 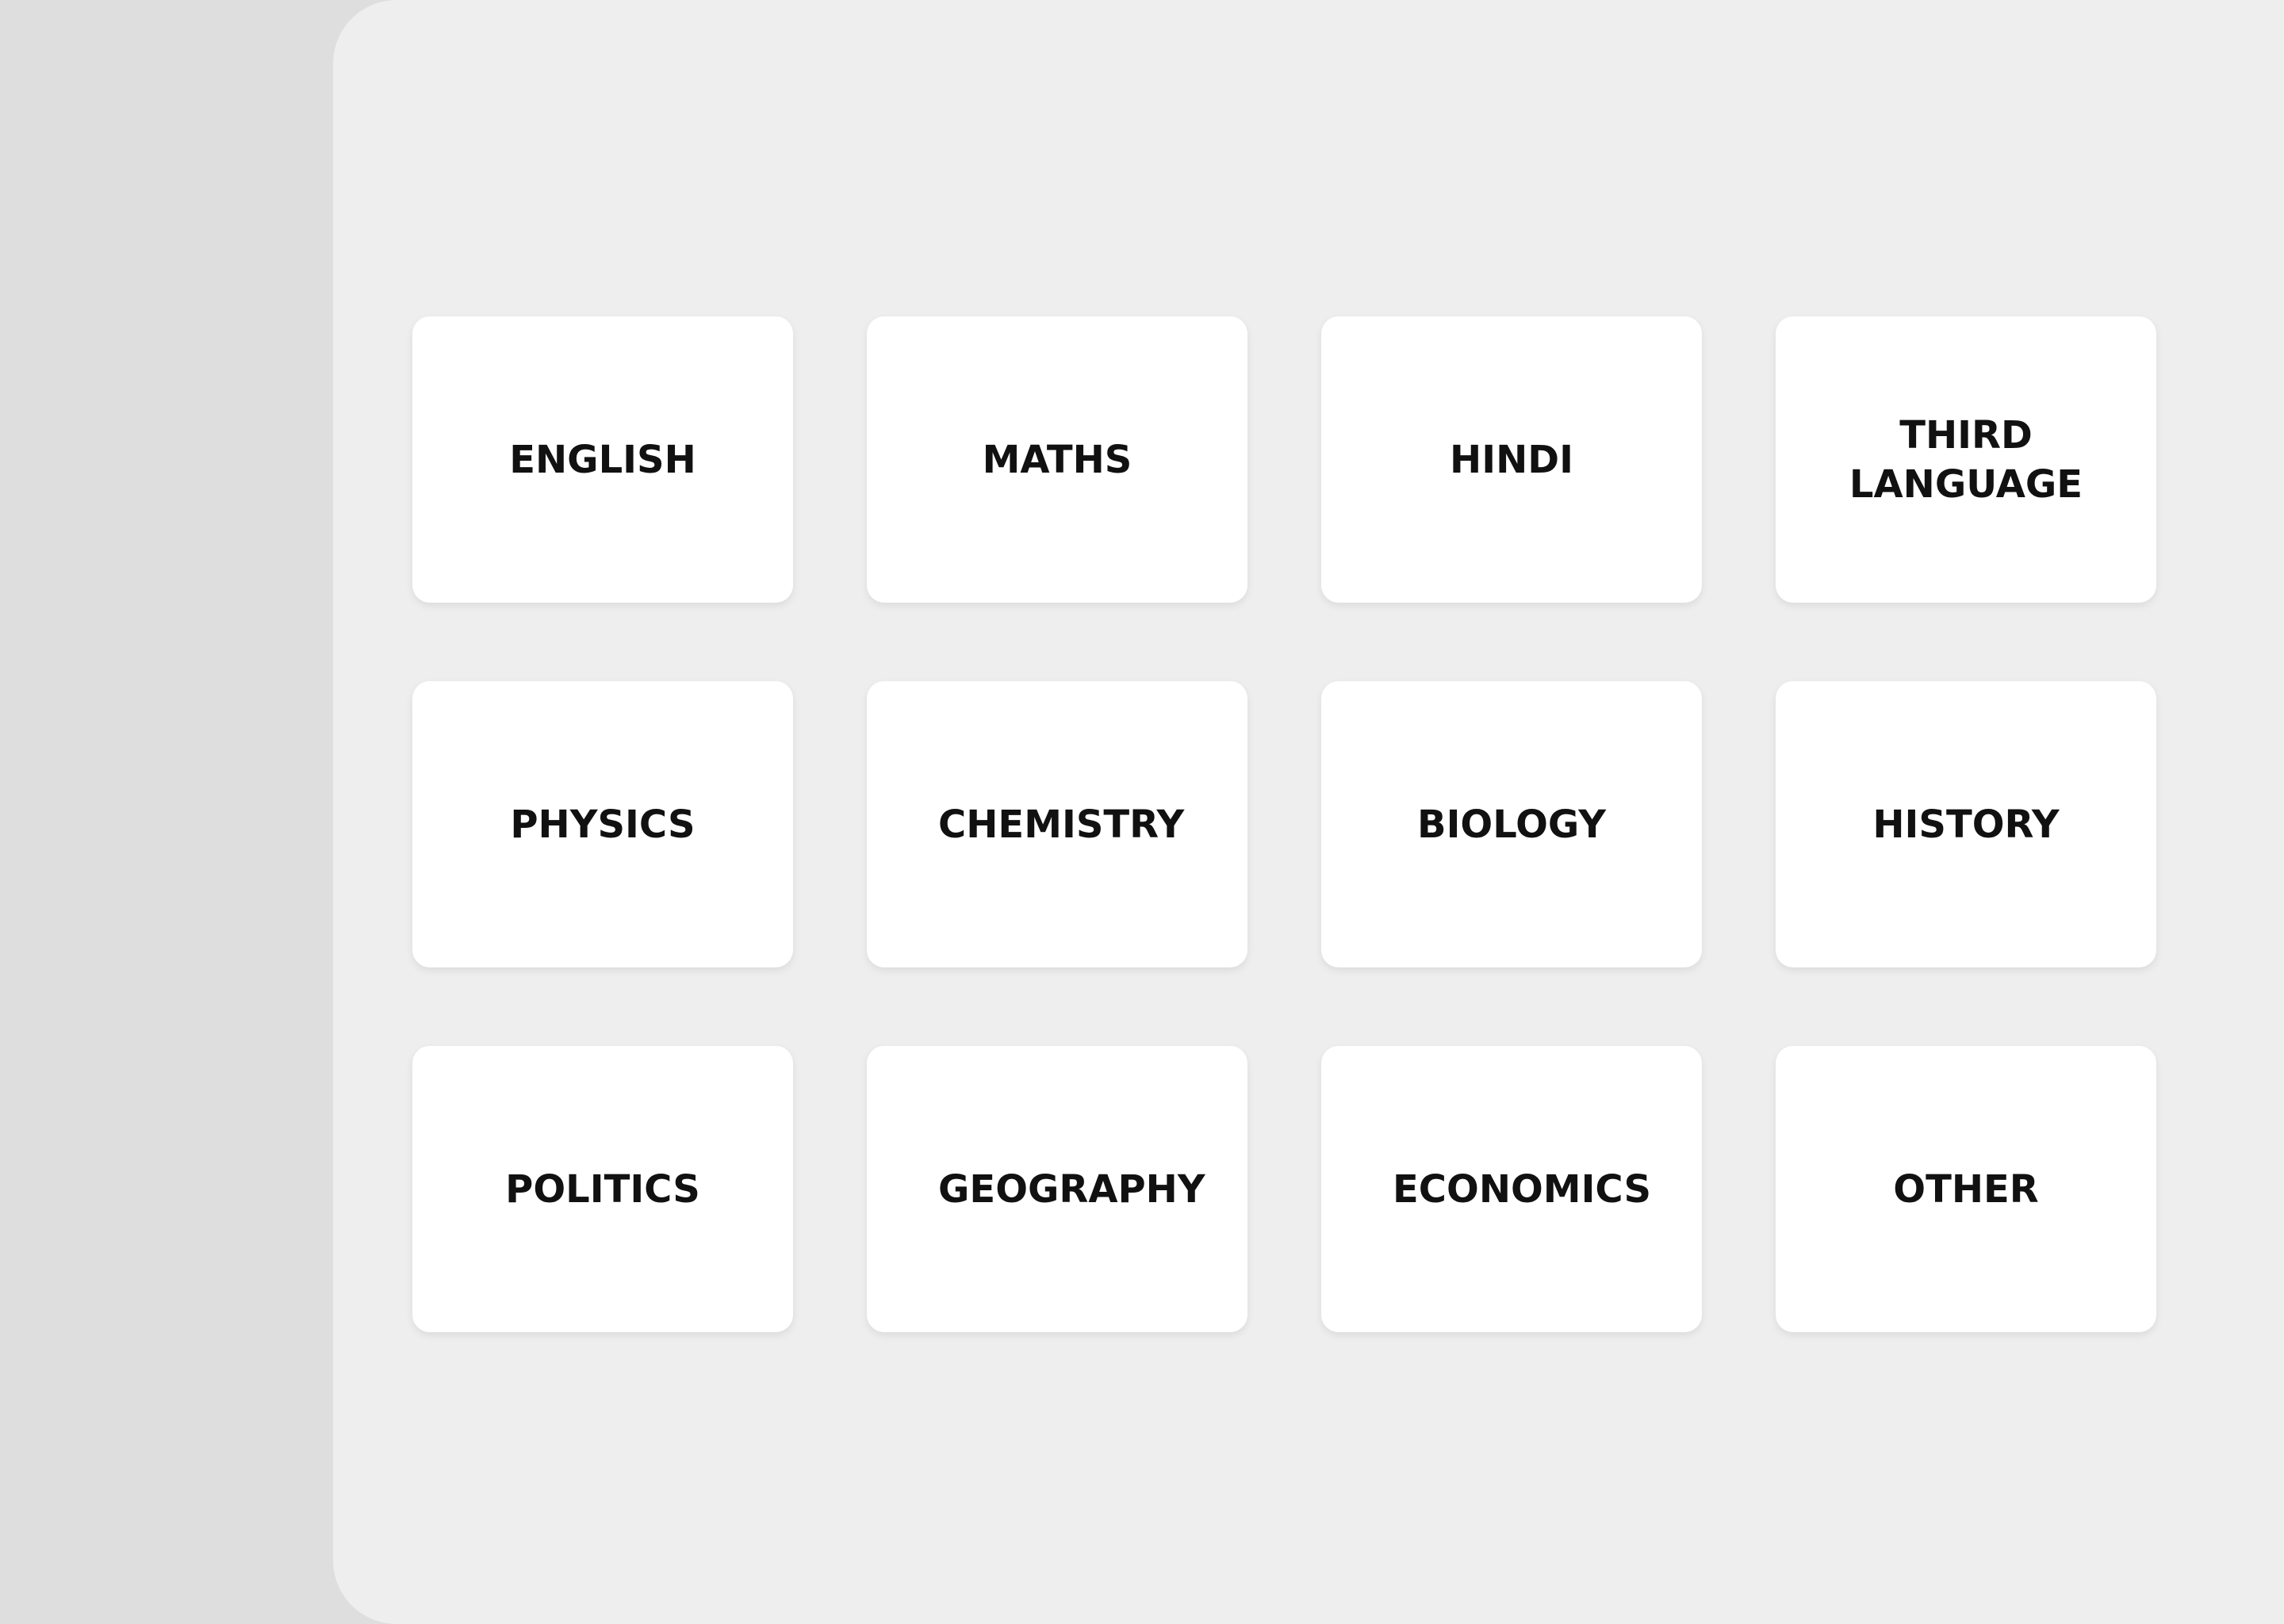 I want to click on subject-label: POLITICS, so click(x=602, y=1189).